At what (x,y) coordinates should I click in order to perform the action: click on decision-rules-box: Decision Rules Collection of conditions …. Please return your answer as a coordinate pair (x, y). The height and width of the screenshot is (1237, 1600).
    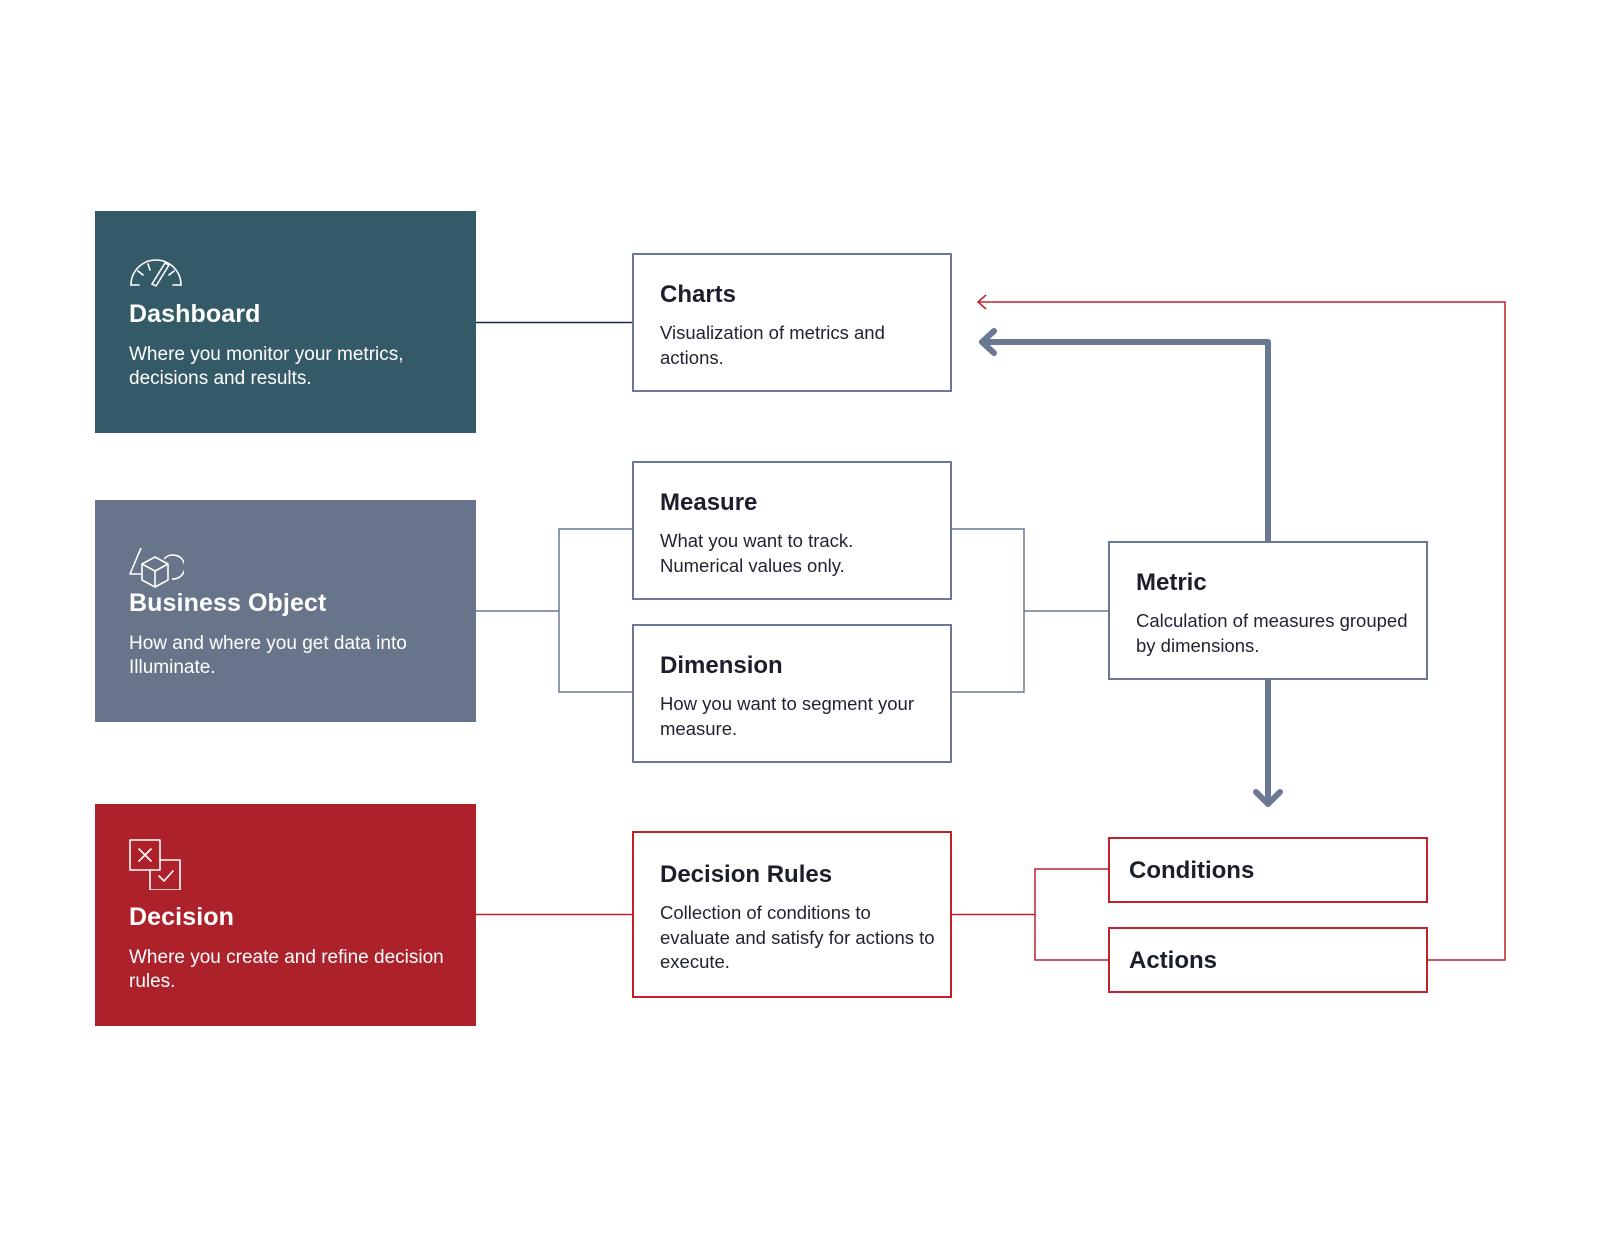
    Looking at the image, I should click on (792, 914).